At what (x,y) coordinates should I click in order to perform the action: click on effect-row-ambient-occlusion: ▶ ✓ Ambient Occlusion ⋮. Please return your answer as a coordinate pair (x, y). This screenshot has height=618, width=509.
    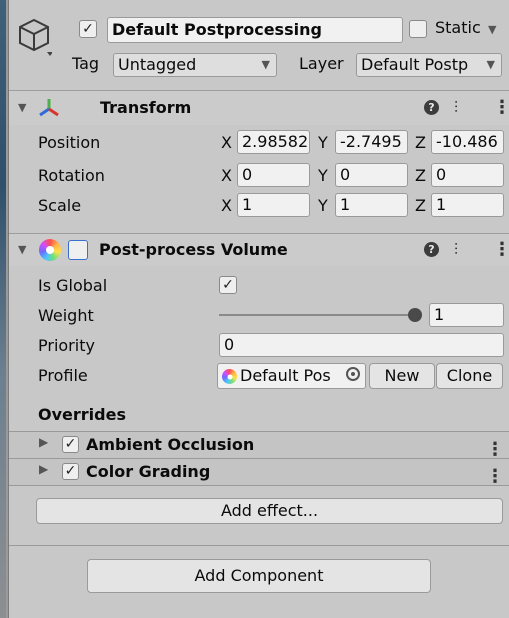
    Looking at the image, I should click on (259, 445).